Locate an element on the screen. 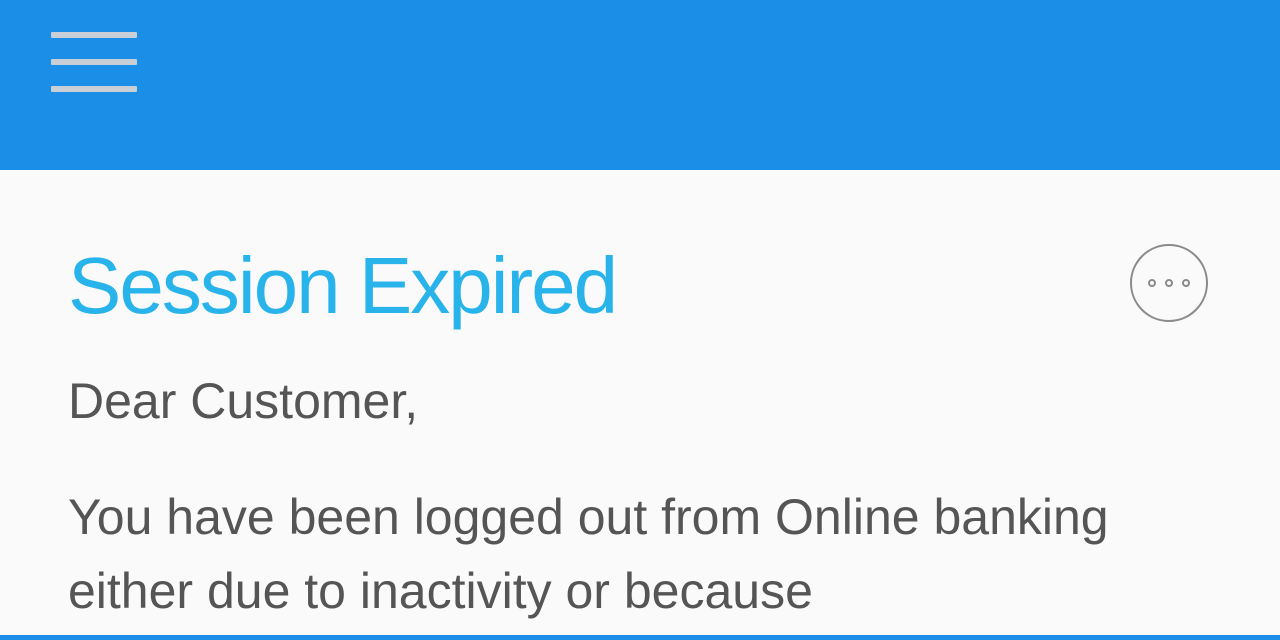 This screenshot has width=1280, height=640. hamburger-menu-icon is located at coordinates (94, 62).